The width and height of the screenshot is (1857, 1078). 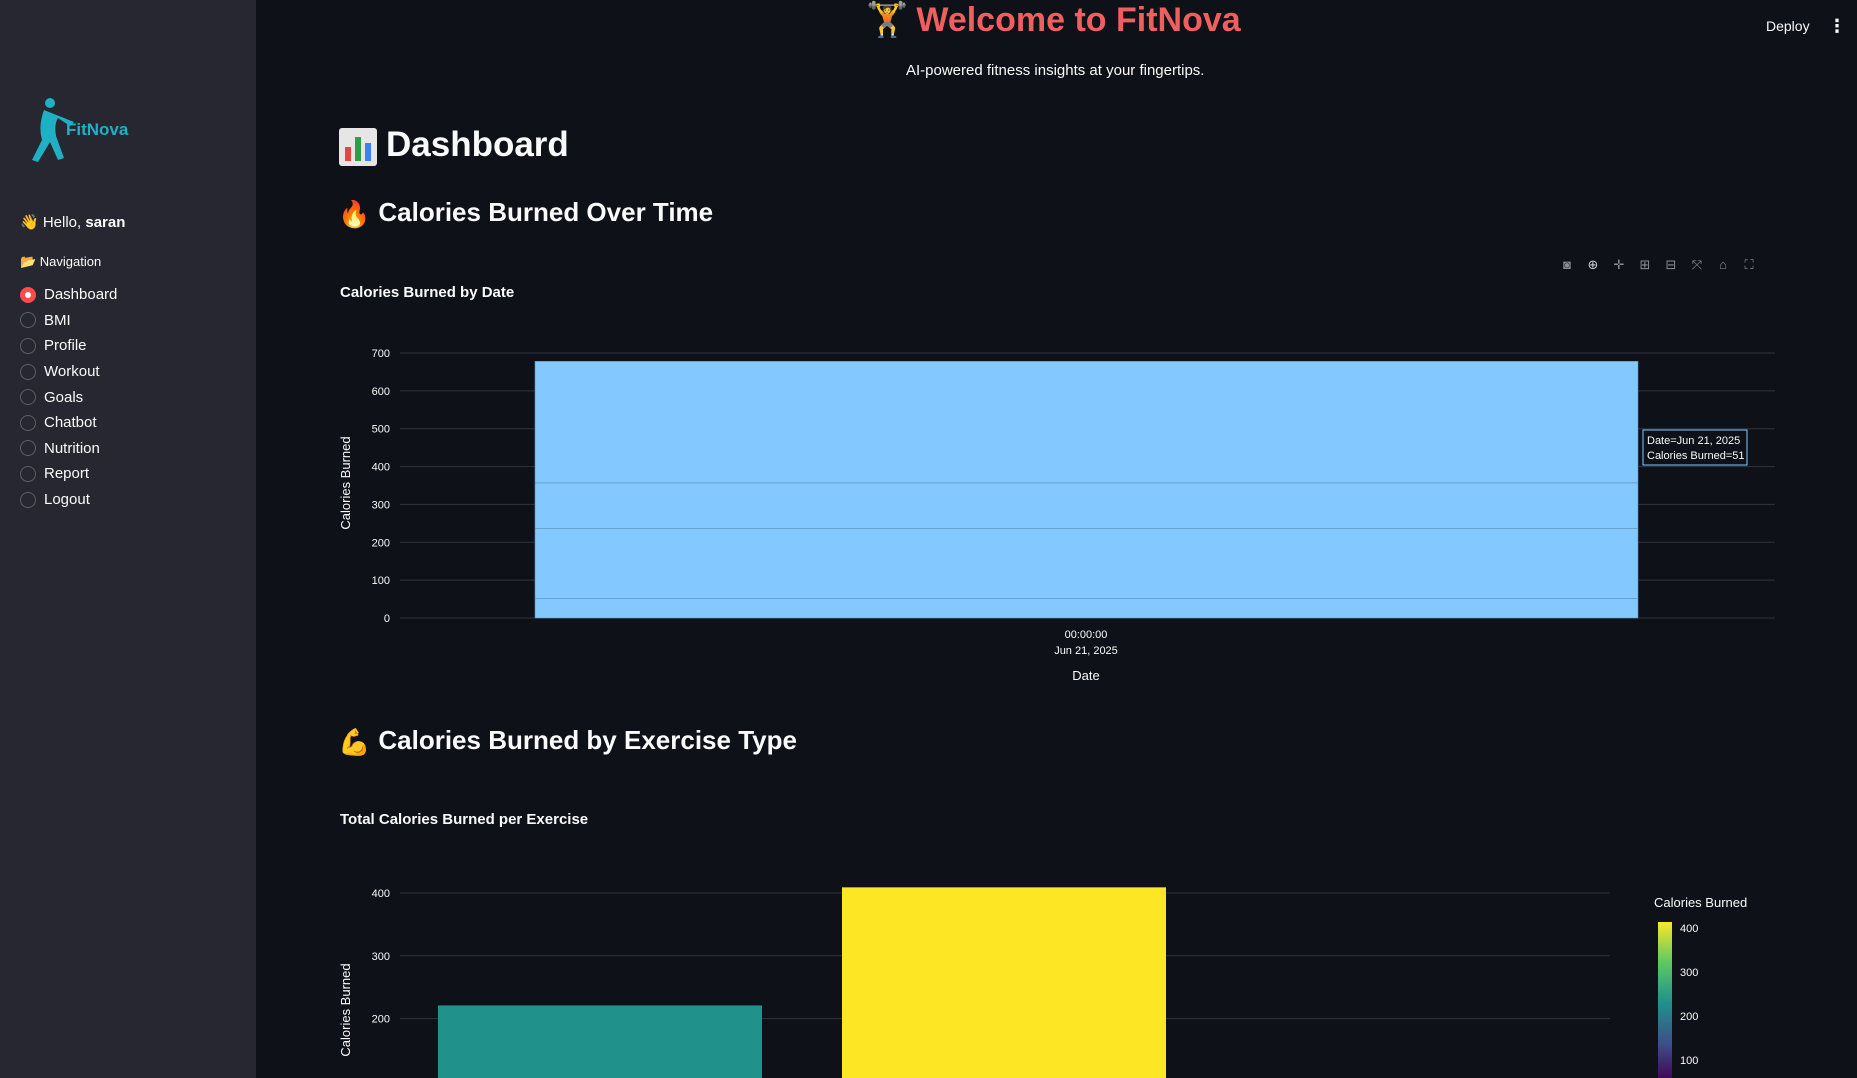 I want to click on y-tick-label: 700, so click(x=381, y=354).